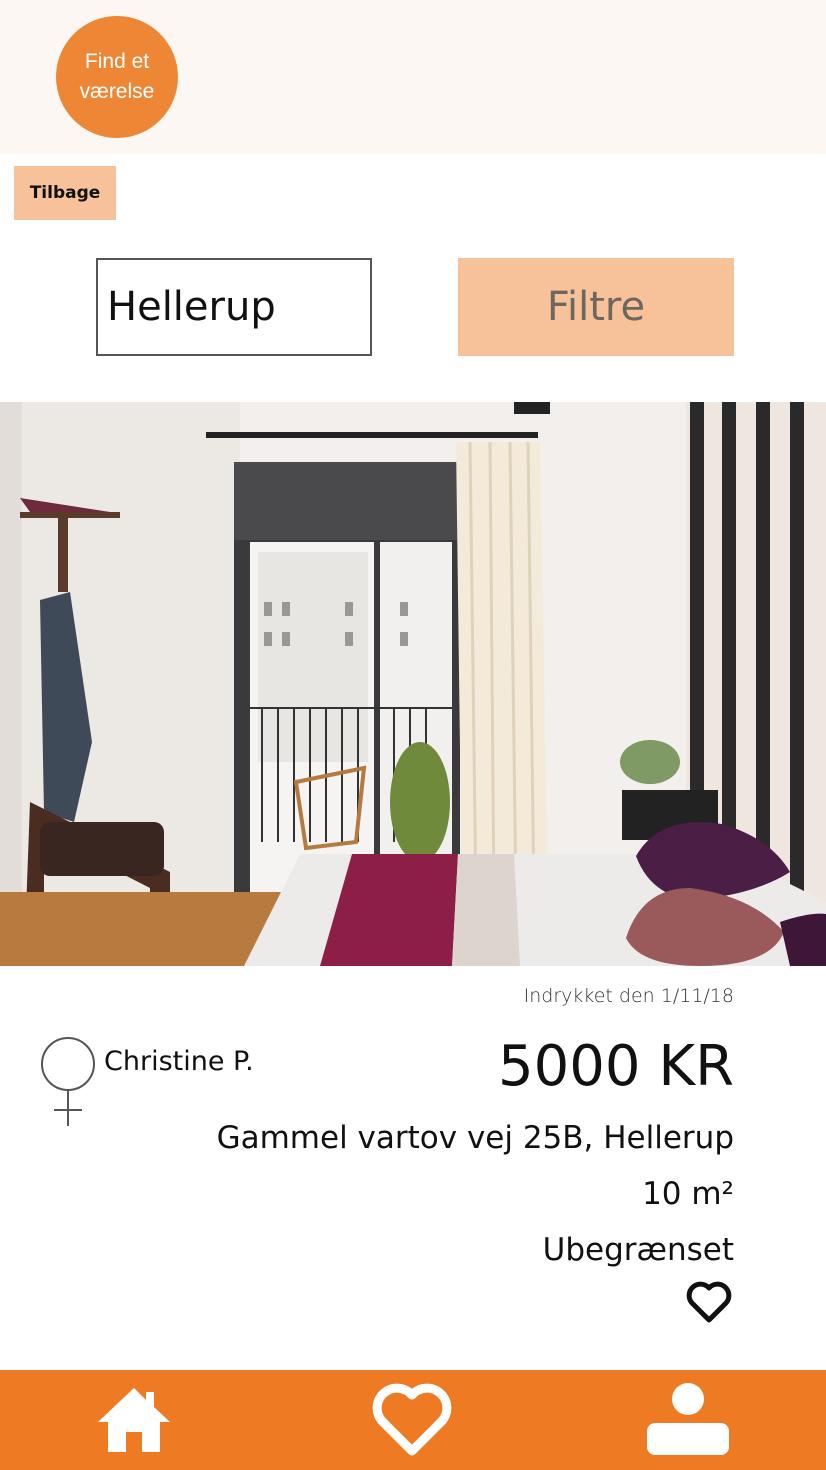 This screenshot has height=1470, width=826. I want to click on filter-button: Filtre, so click(596, 307).